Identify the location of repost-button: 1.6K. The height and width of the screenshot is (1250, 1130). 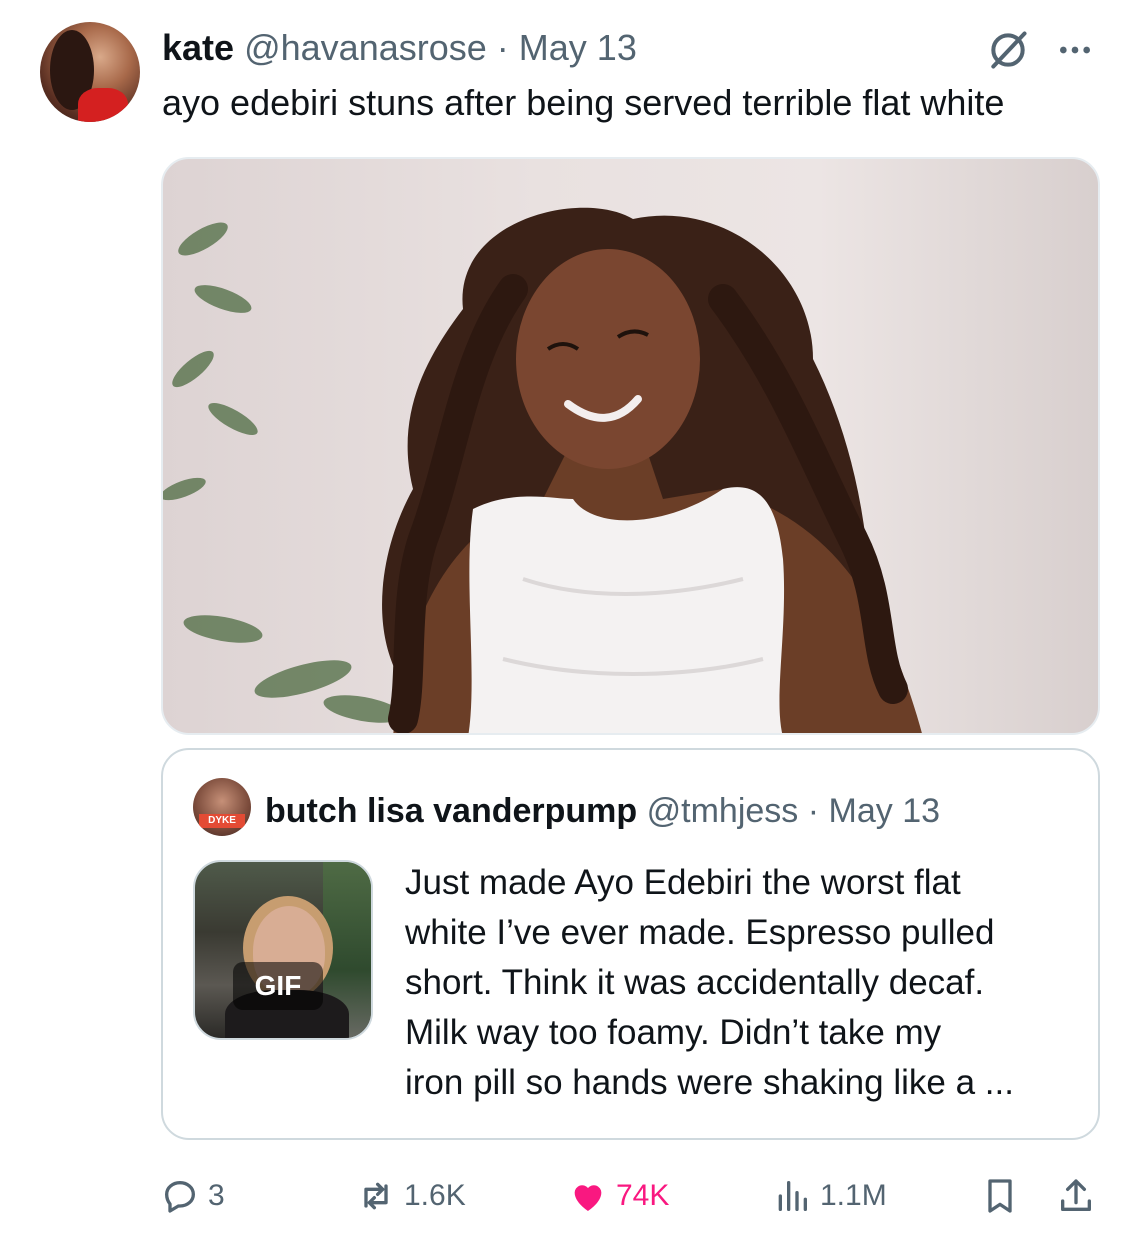
(411, 1196).